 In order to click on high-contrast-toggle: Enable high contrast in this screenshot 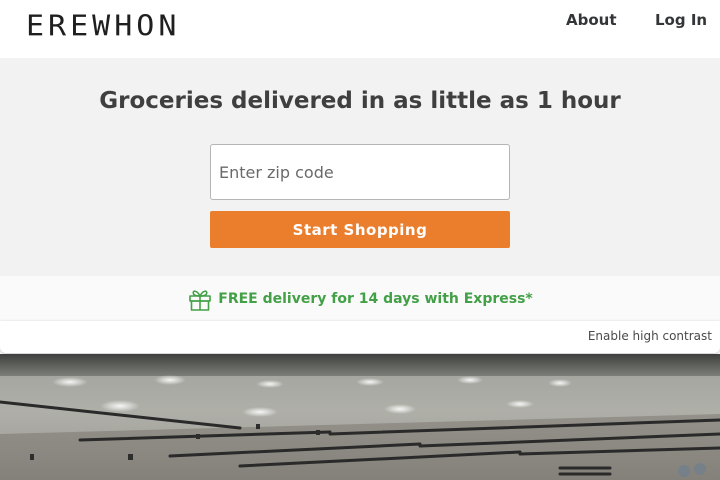, I will do `click(650, 336)`.